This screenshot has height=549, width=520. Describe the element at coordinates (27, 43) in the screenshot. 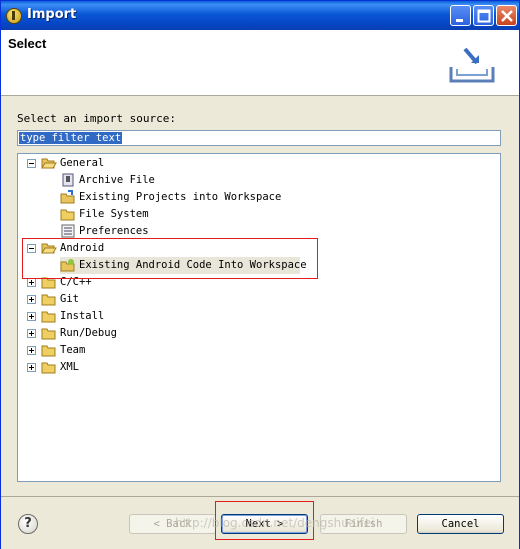

I see `page-title: Select` at that location.